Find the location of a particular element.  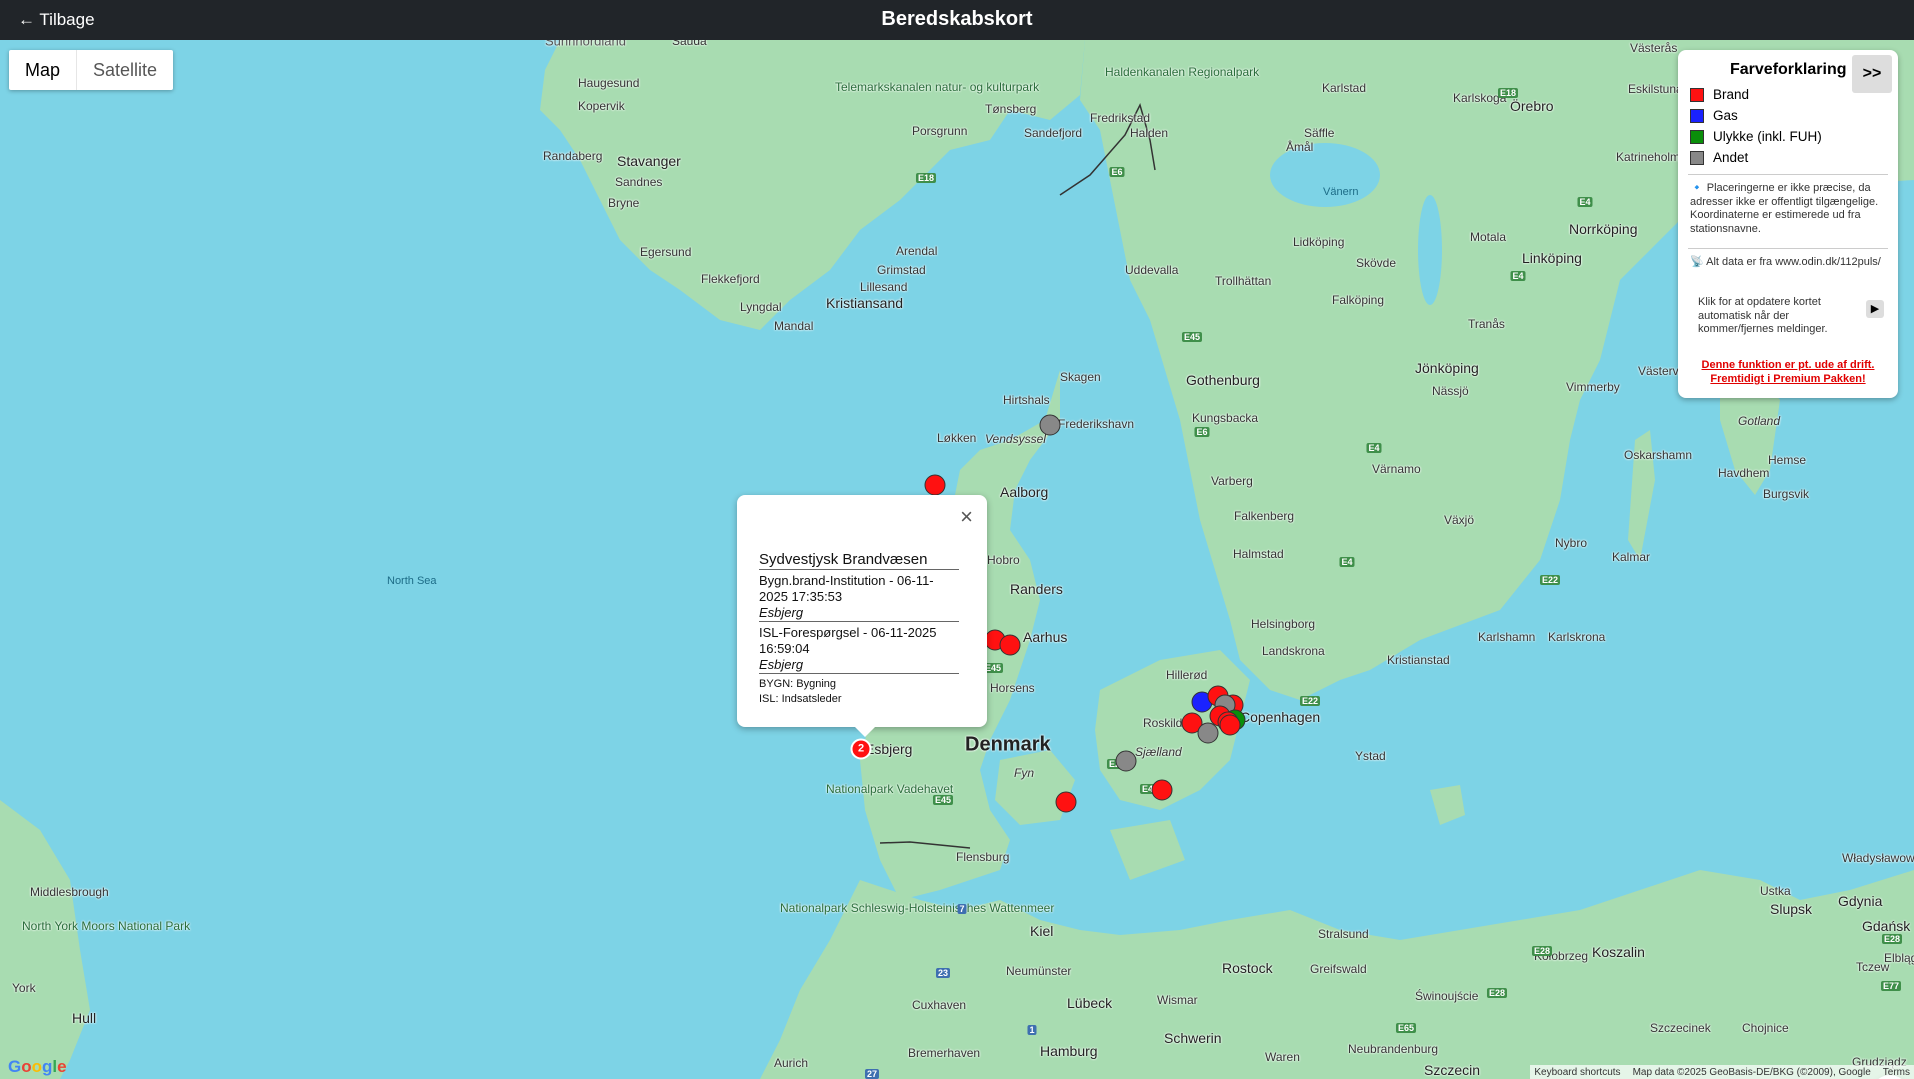

map-type-control: Map Satellite is located at coordinates (91, 70).